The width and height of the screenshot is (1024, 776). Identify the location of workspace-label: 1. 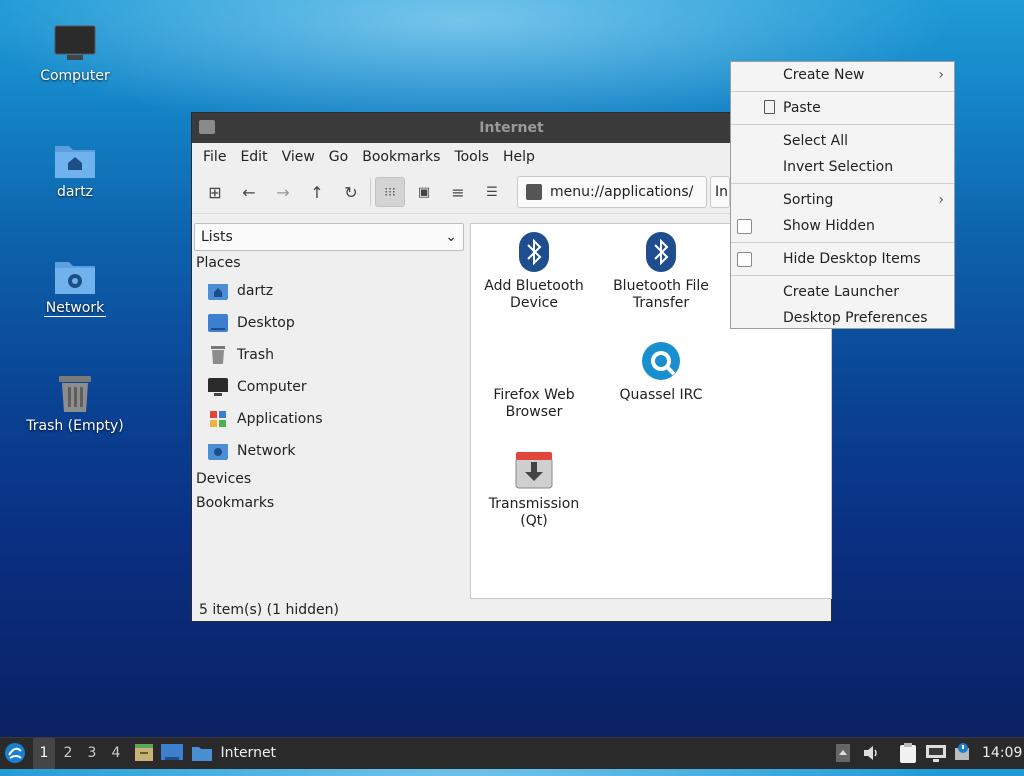
(44, 753).